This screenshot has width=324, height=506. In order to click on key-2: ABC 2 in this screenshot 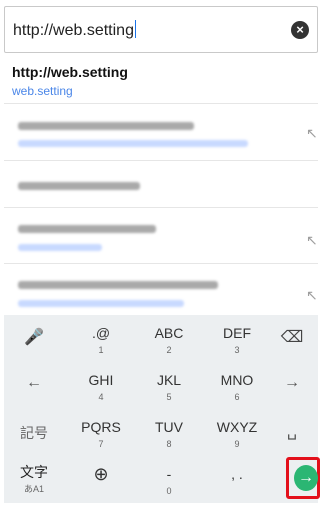, I will do `click(169, 338)`.